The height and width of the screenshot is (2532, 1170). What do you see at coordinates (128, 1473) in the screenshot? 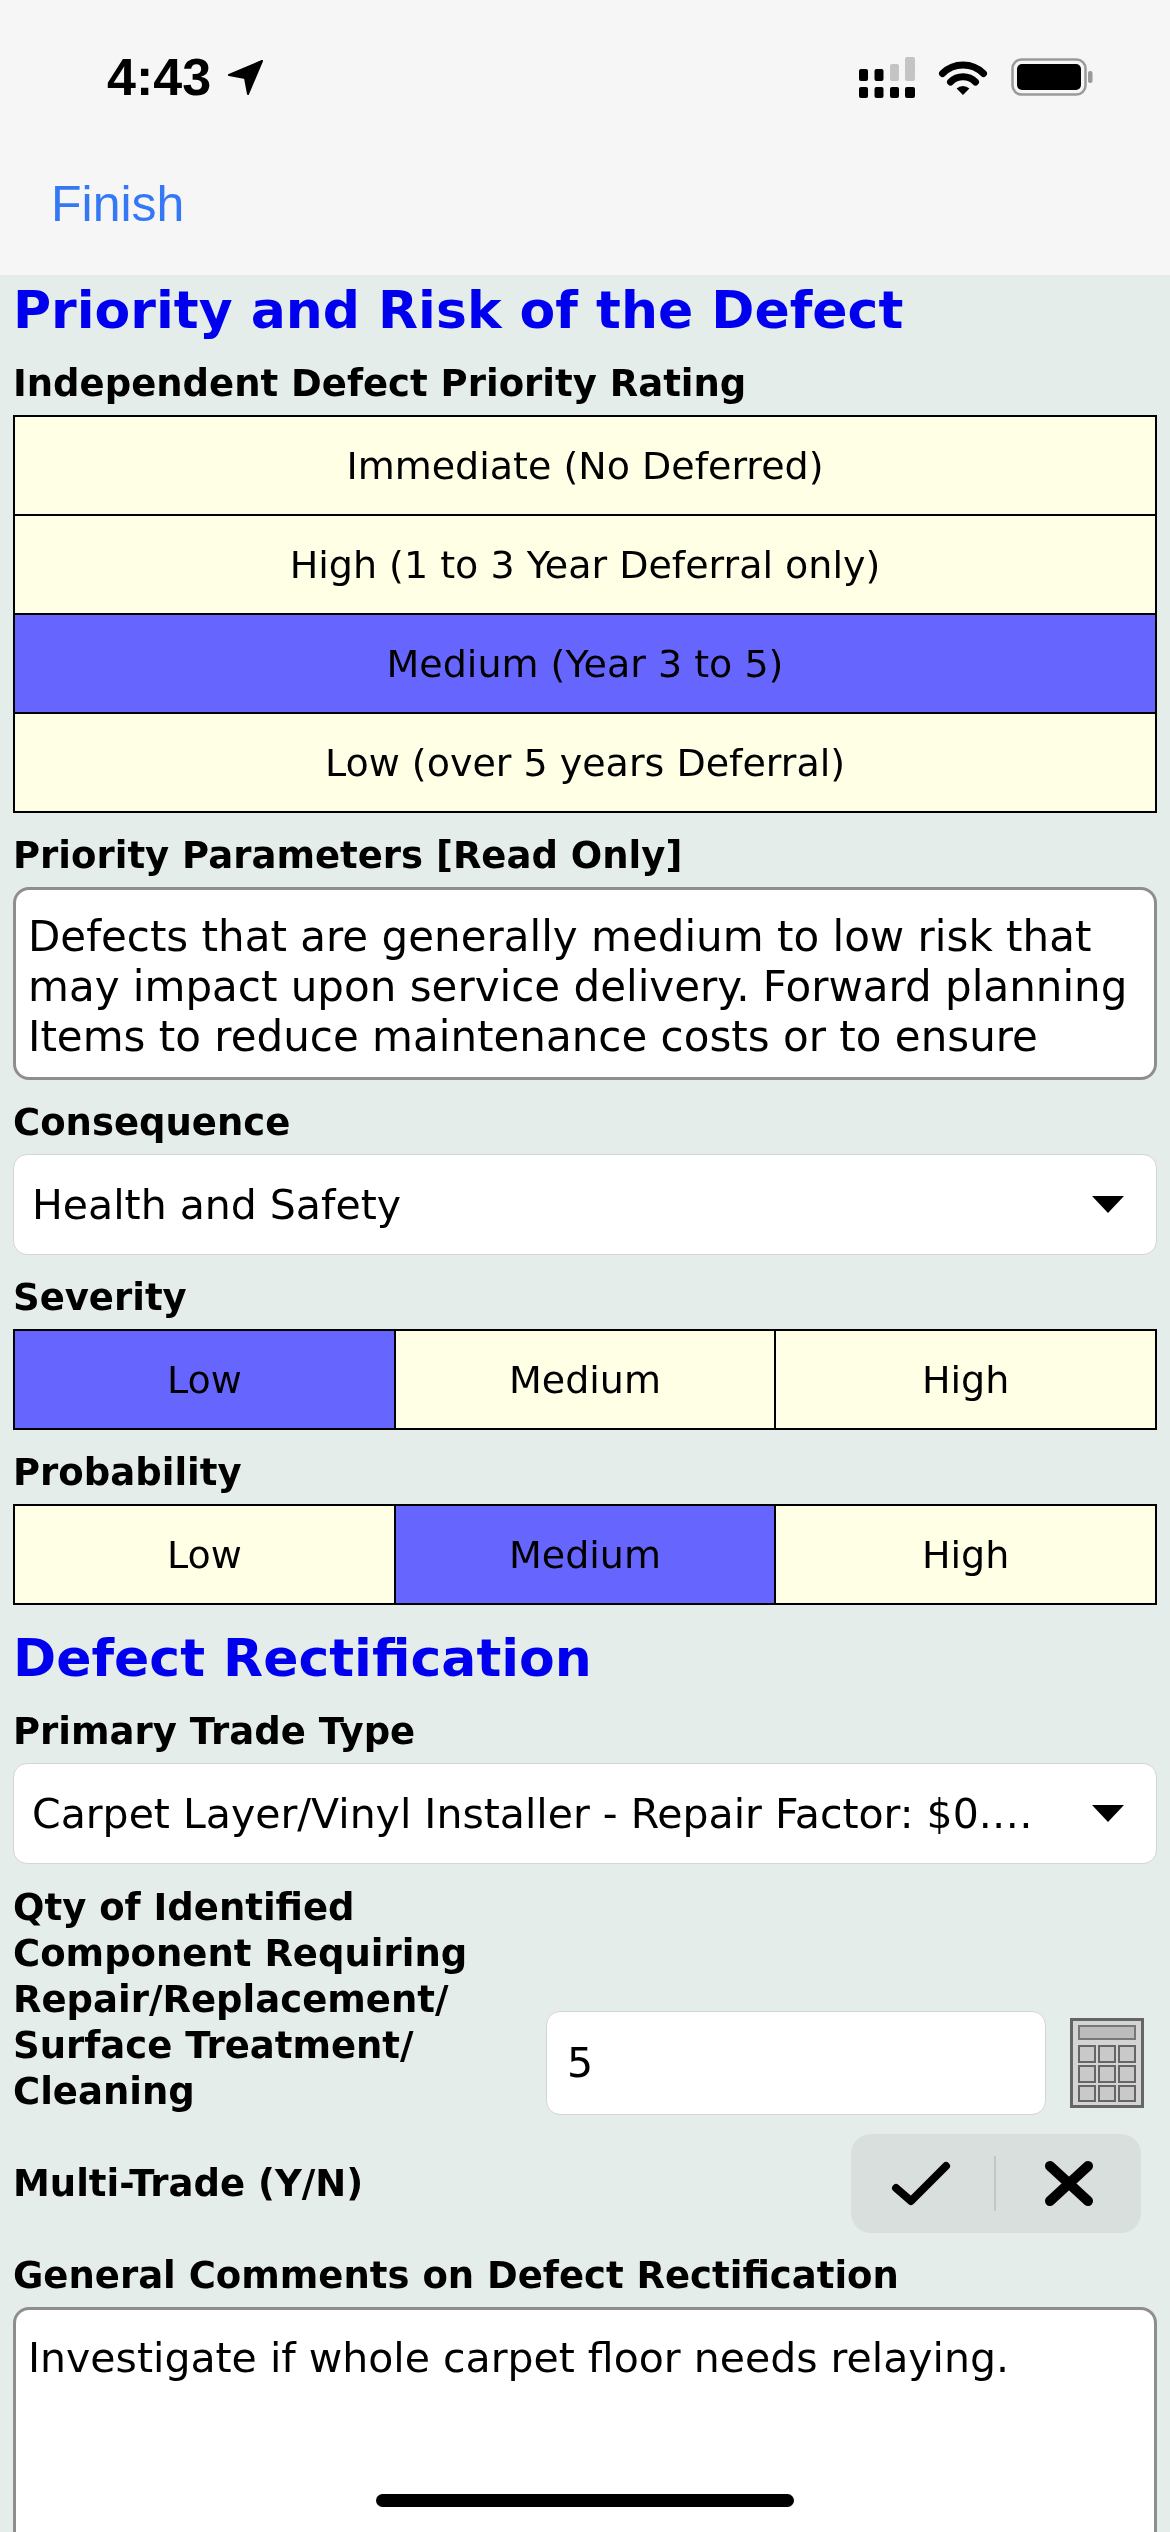
I see `field-label: Probability` at bounding box center [128, 1473].